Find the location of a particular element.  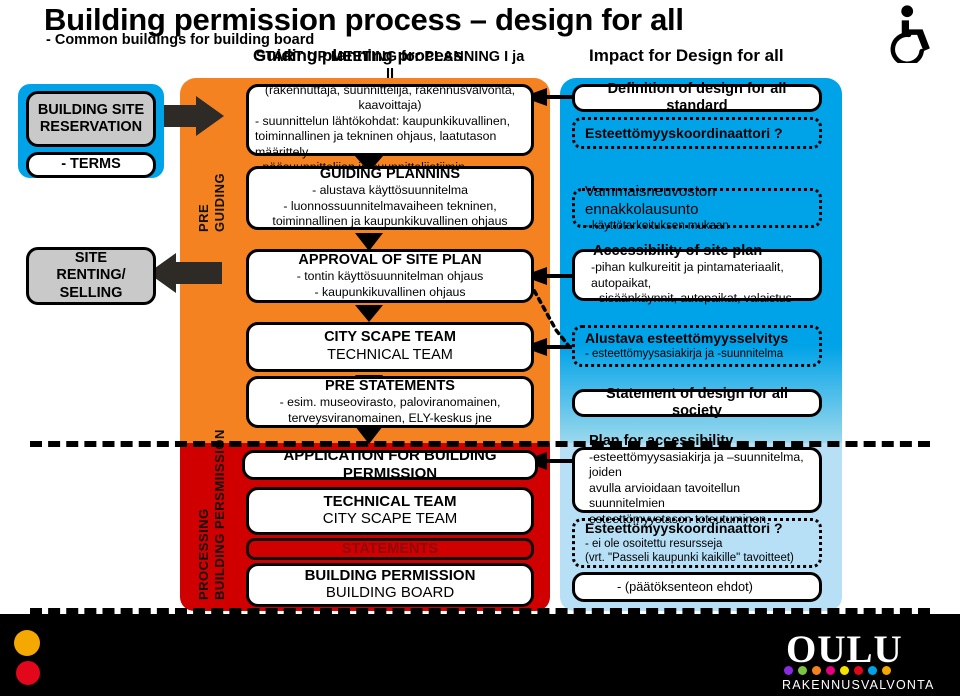

box-heading: GUIDING PLANNINS is located at coordinates (390, 174).